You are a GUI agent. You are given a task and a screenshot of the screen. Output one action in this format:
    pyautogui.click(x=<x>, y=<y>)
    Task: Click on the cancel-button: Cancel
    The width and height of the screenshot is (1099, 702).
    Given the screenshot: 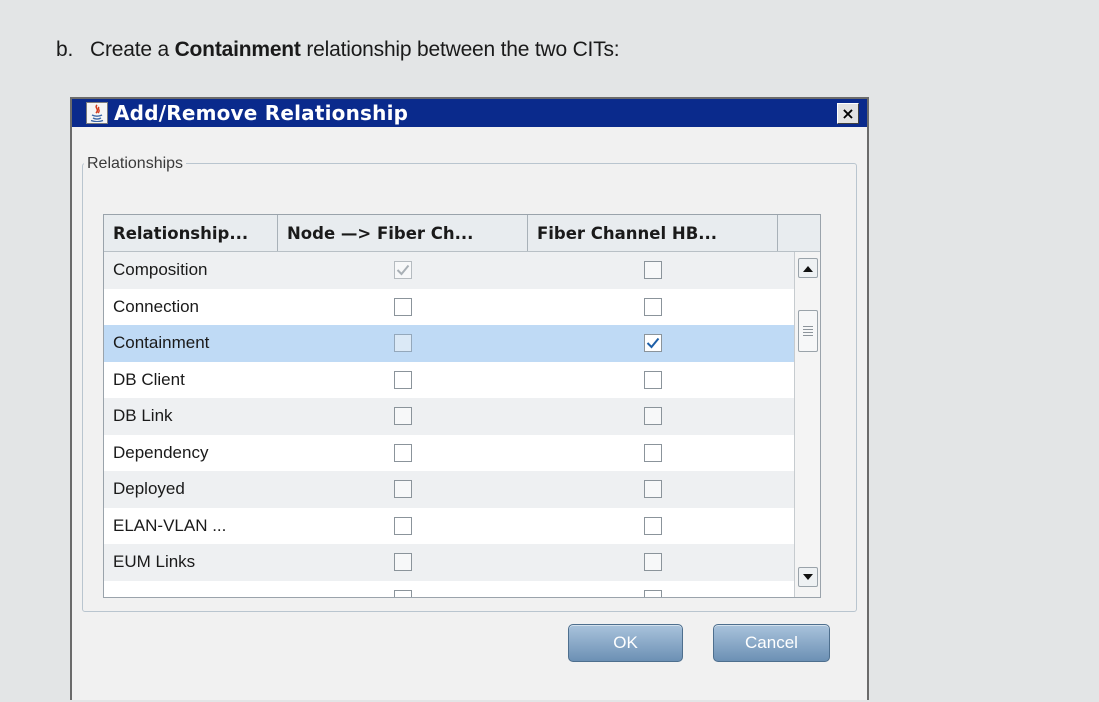 What is the action you would take?
    pyautogui.click(x=771, y=643)
    